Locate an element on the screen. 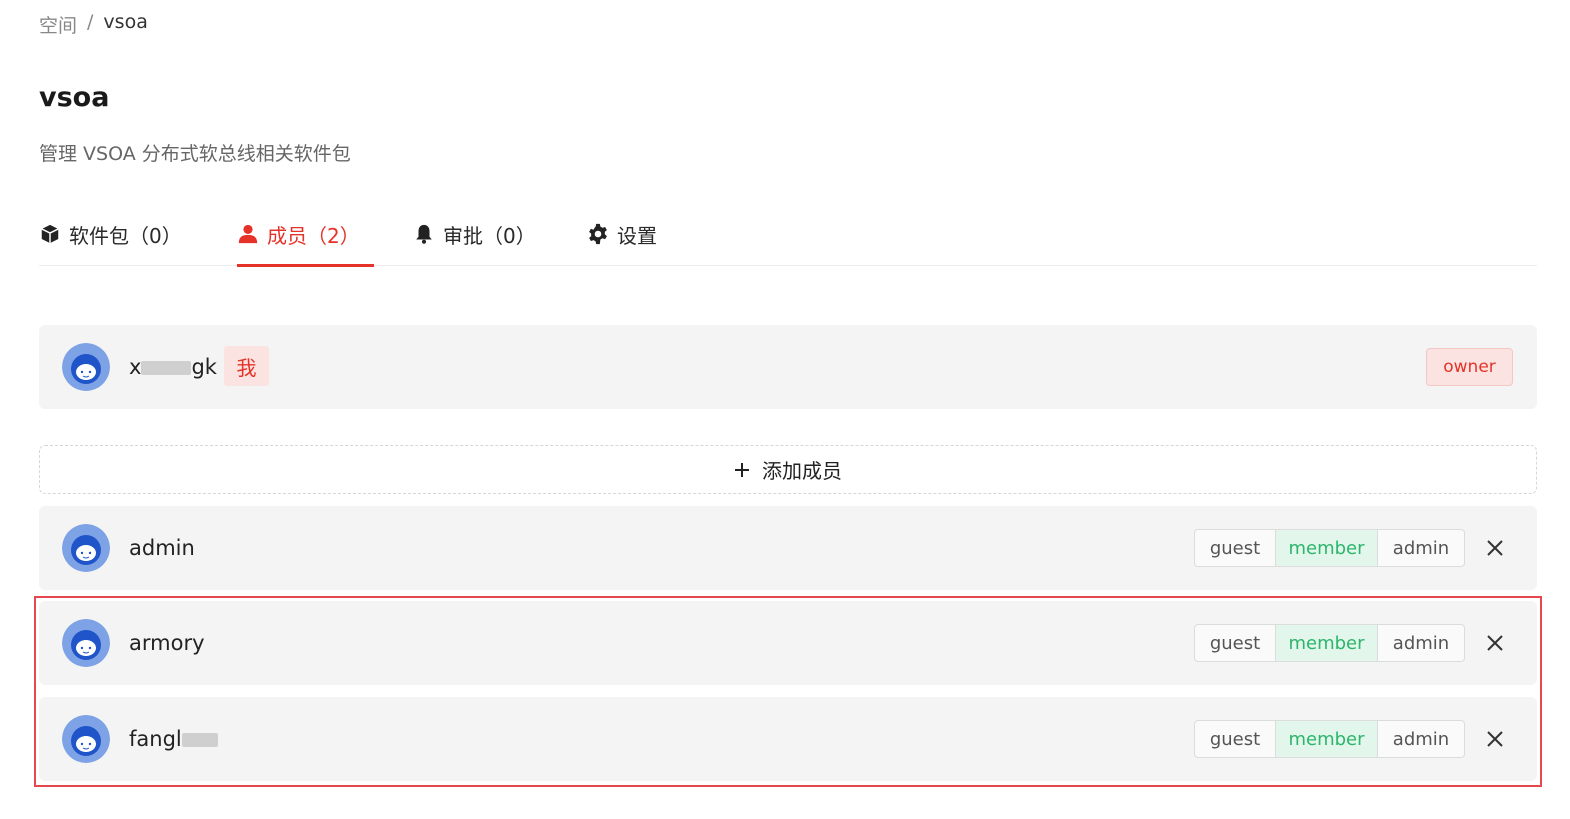 The width and height of the screenshot is (1570, 819). member-row: admin guest member admin is located at coordinates (788, 548).